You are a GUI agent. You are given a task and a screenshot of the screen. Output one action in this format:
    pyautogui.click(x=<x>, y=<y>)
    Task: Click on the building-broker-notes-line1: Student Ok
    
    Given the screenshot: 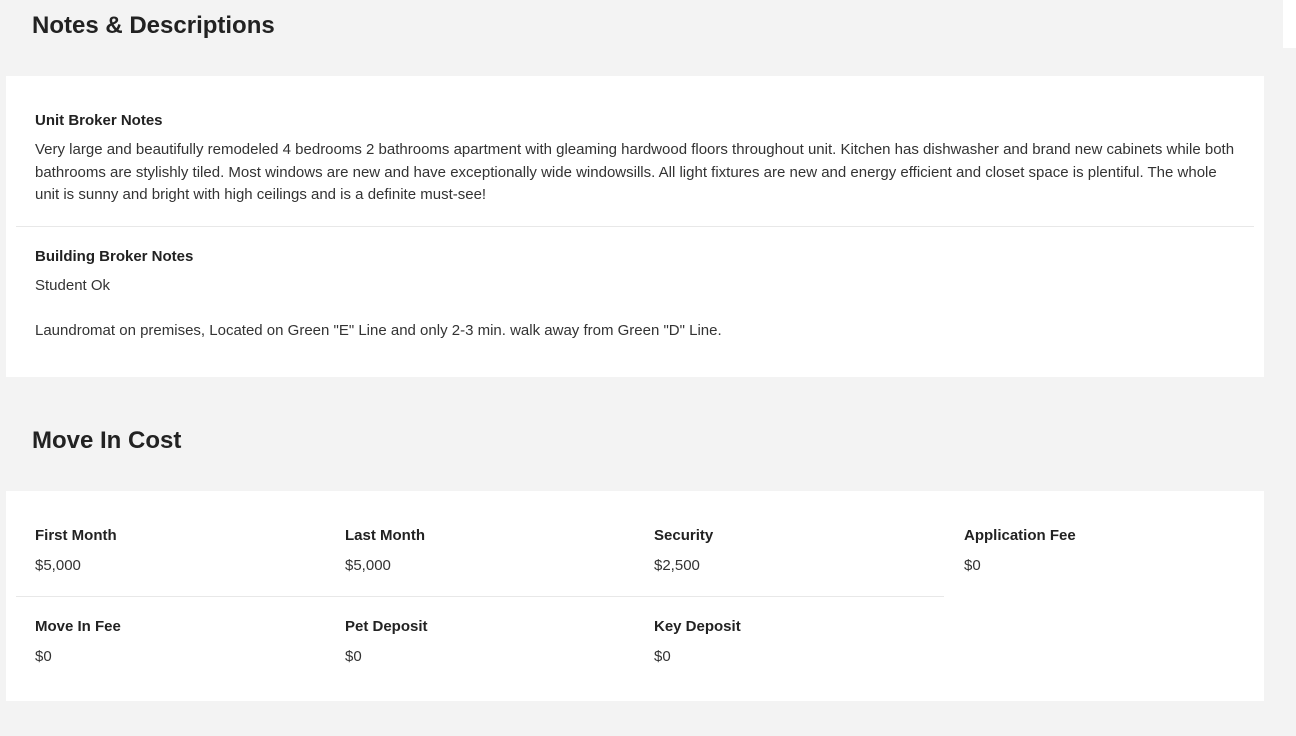 What is the action you would take?
    pyautogui.click(x=73, y=285)
    